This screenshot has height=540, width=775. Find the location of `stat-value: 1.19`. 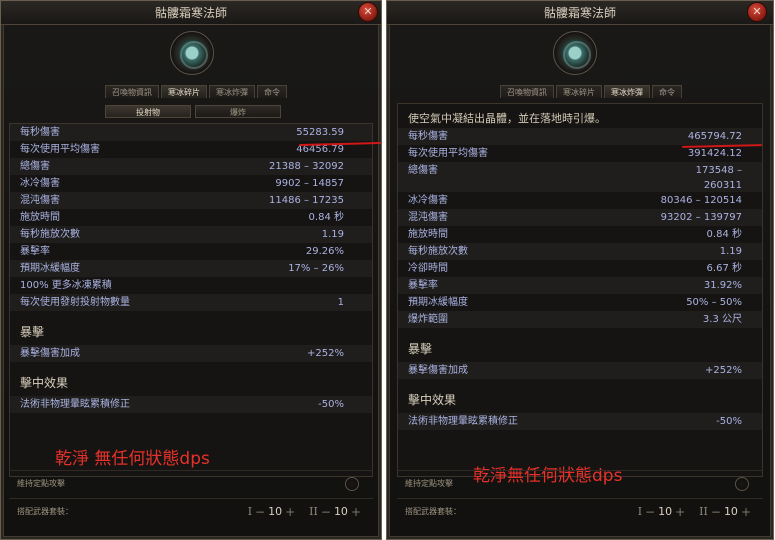

stat-value: 1.19 is located at coordinates (730, 251).